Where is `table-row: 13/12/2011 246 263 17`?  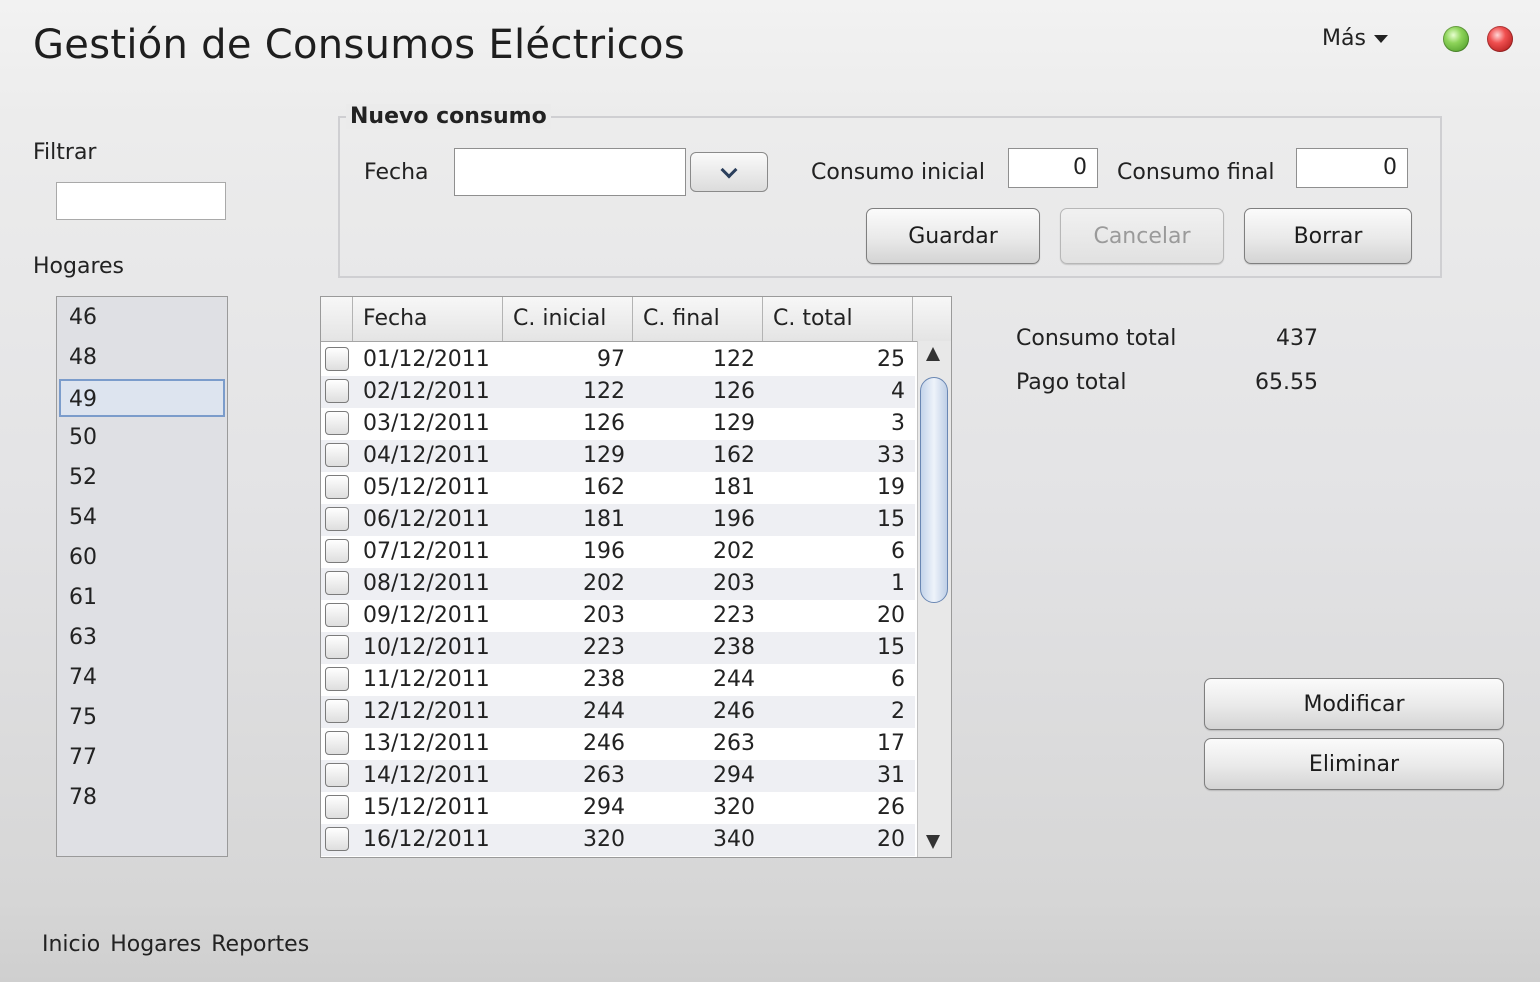
table-row: 13/12/2011 246 263 17 is located at coordinates (618, 744).